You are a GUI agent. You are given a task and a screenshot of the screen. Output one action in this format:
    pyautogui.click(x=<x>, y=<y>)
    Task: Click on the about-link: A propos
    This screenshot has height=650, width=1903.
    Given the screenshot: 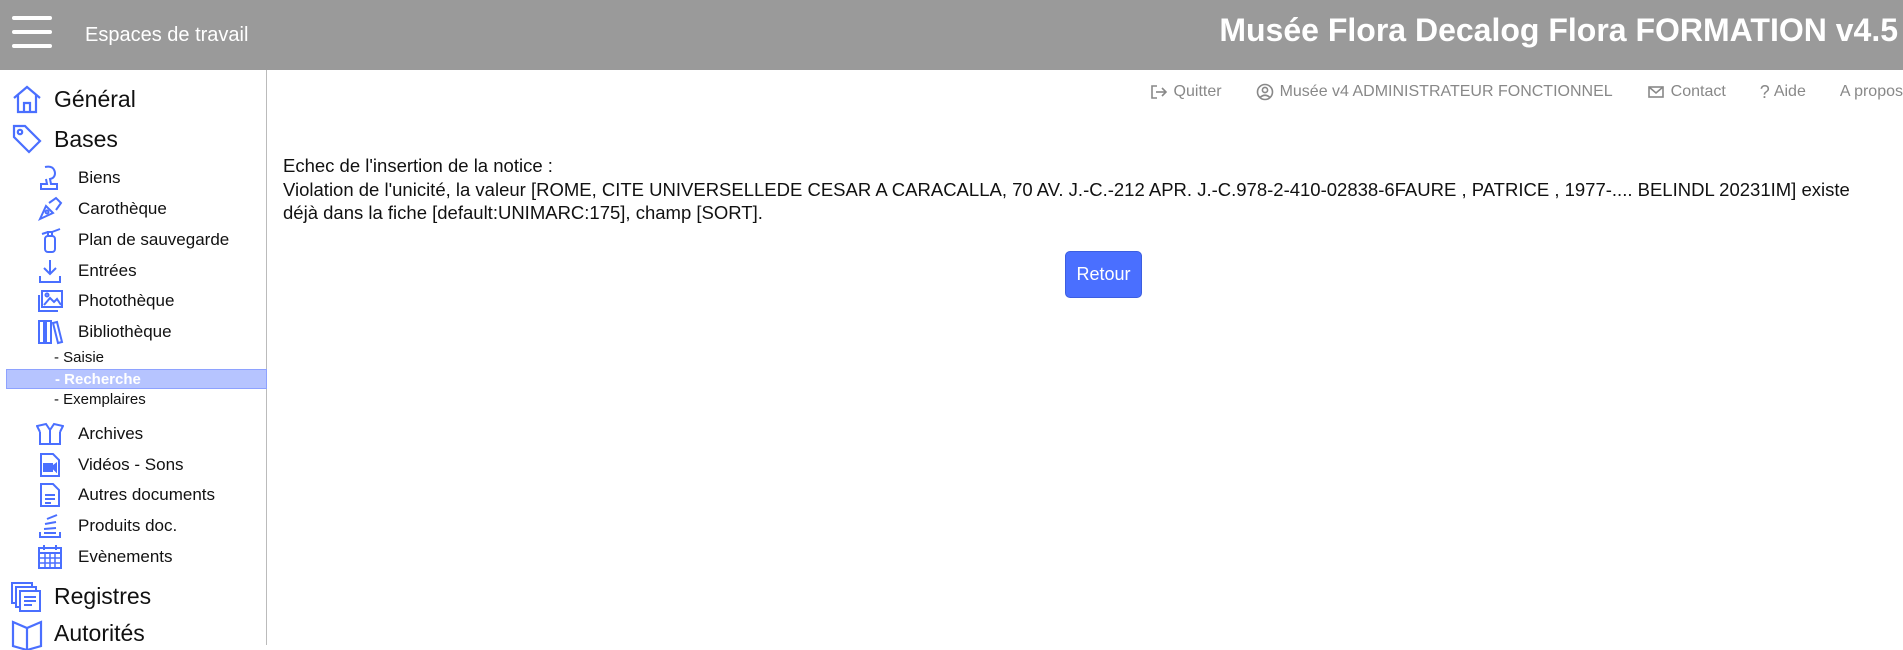 What is the action you would take?
    pyautogui.click(x=1871, y=92)
    